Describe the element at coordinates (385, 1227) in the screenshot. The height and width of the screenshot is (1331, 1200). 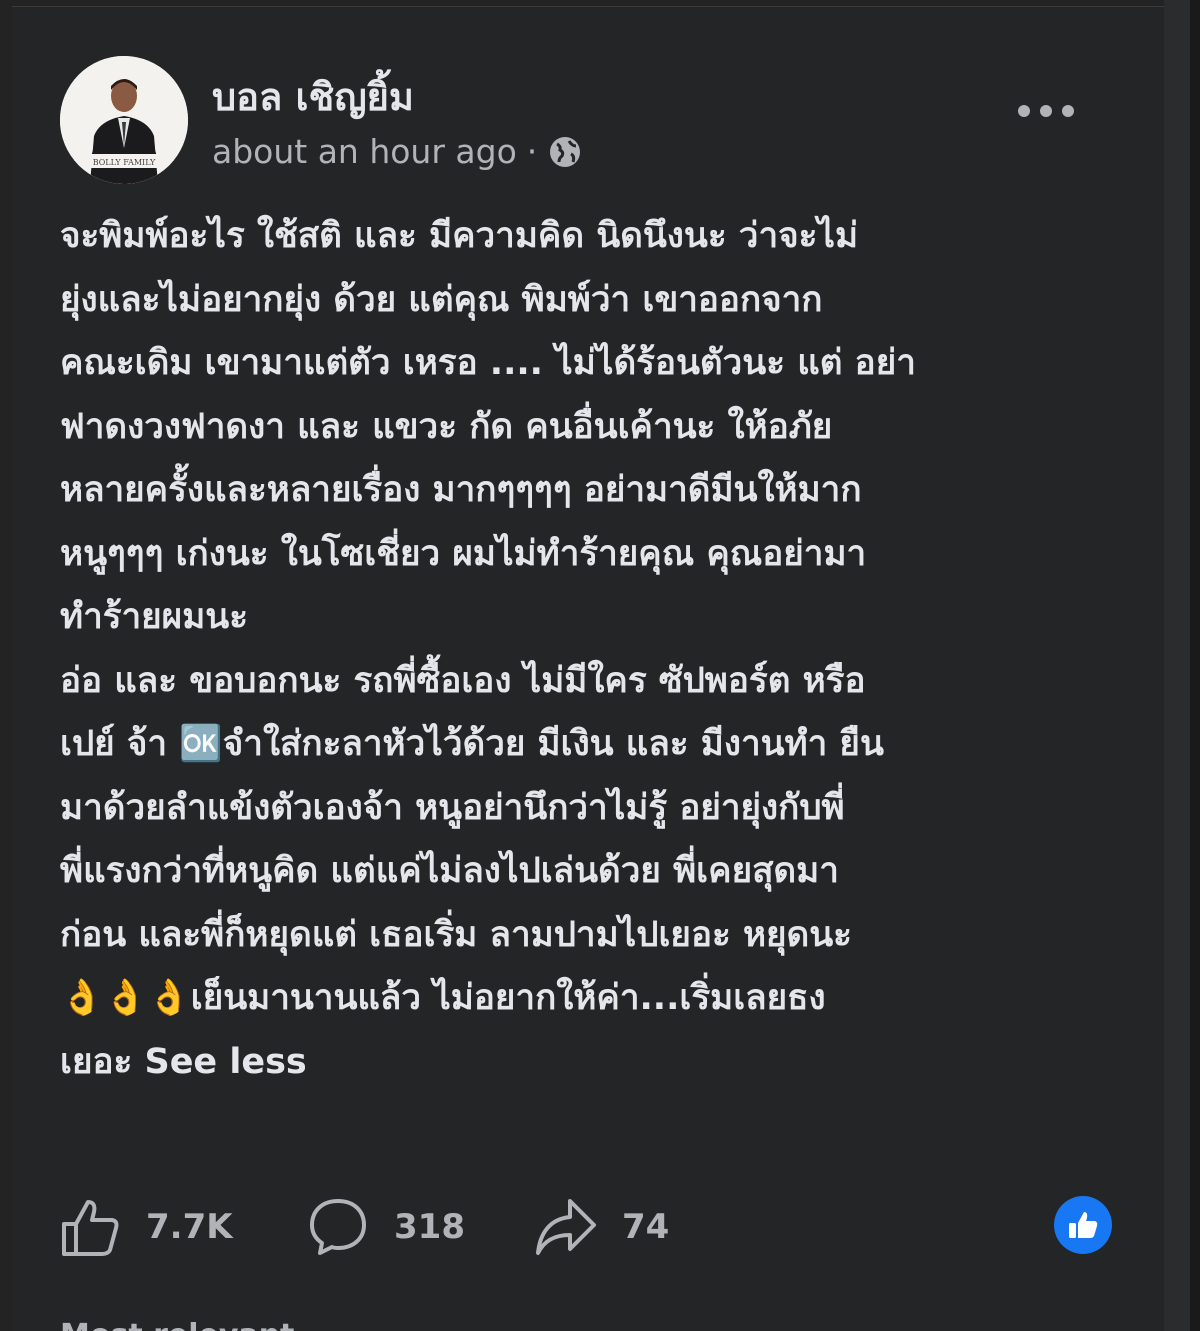
I see `comment-button: 318` at that location.